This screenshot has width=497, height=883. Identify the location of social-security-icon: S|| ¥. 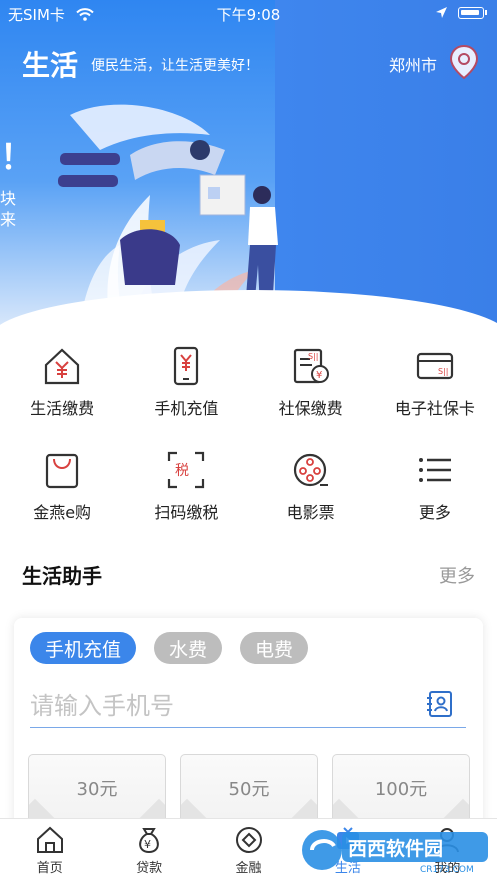
(311, 366).